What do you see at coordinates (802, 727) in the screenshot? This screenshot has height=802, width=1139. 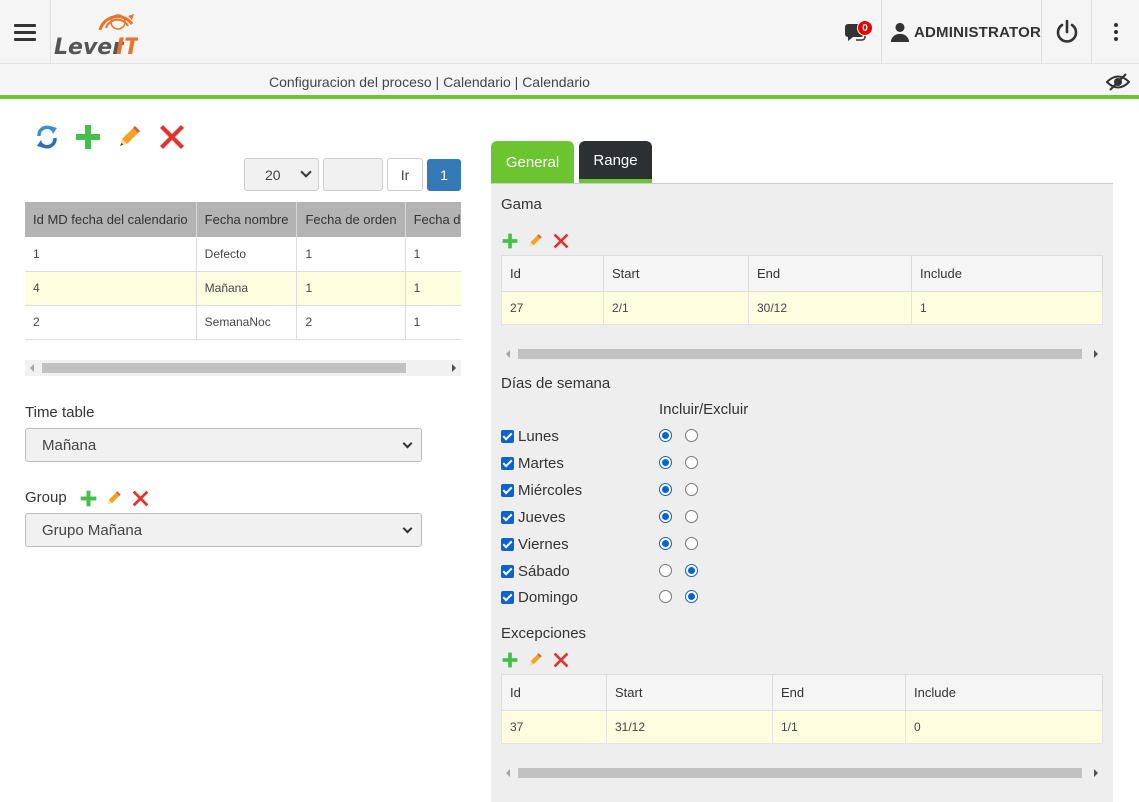 I see `table-row: 37 31/12 1/1 0` at bounding box center [802, 727].